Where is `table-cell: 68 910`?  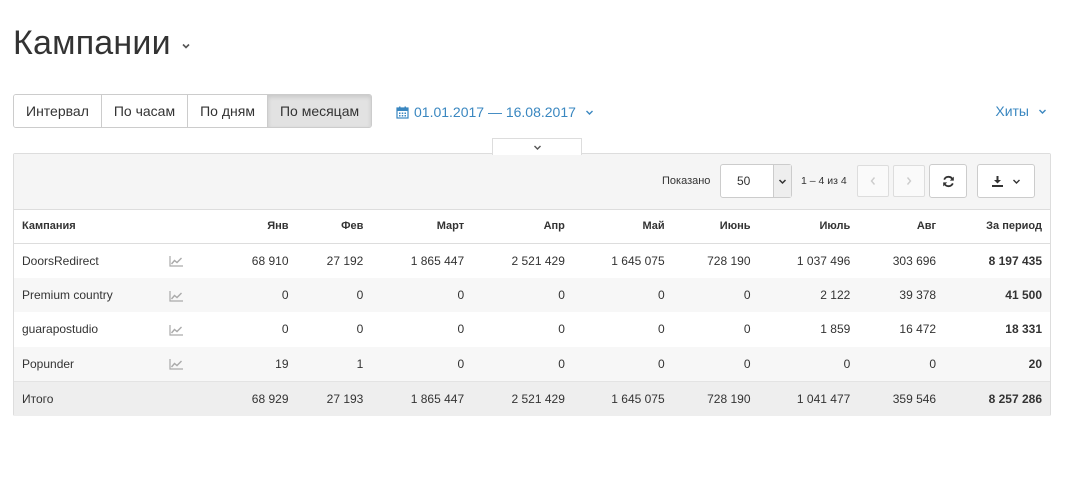 table-cell: 68 910 is located at coordinates (270, 260).